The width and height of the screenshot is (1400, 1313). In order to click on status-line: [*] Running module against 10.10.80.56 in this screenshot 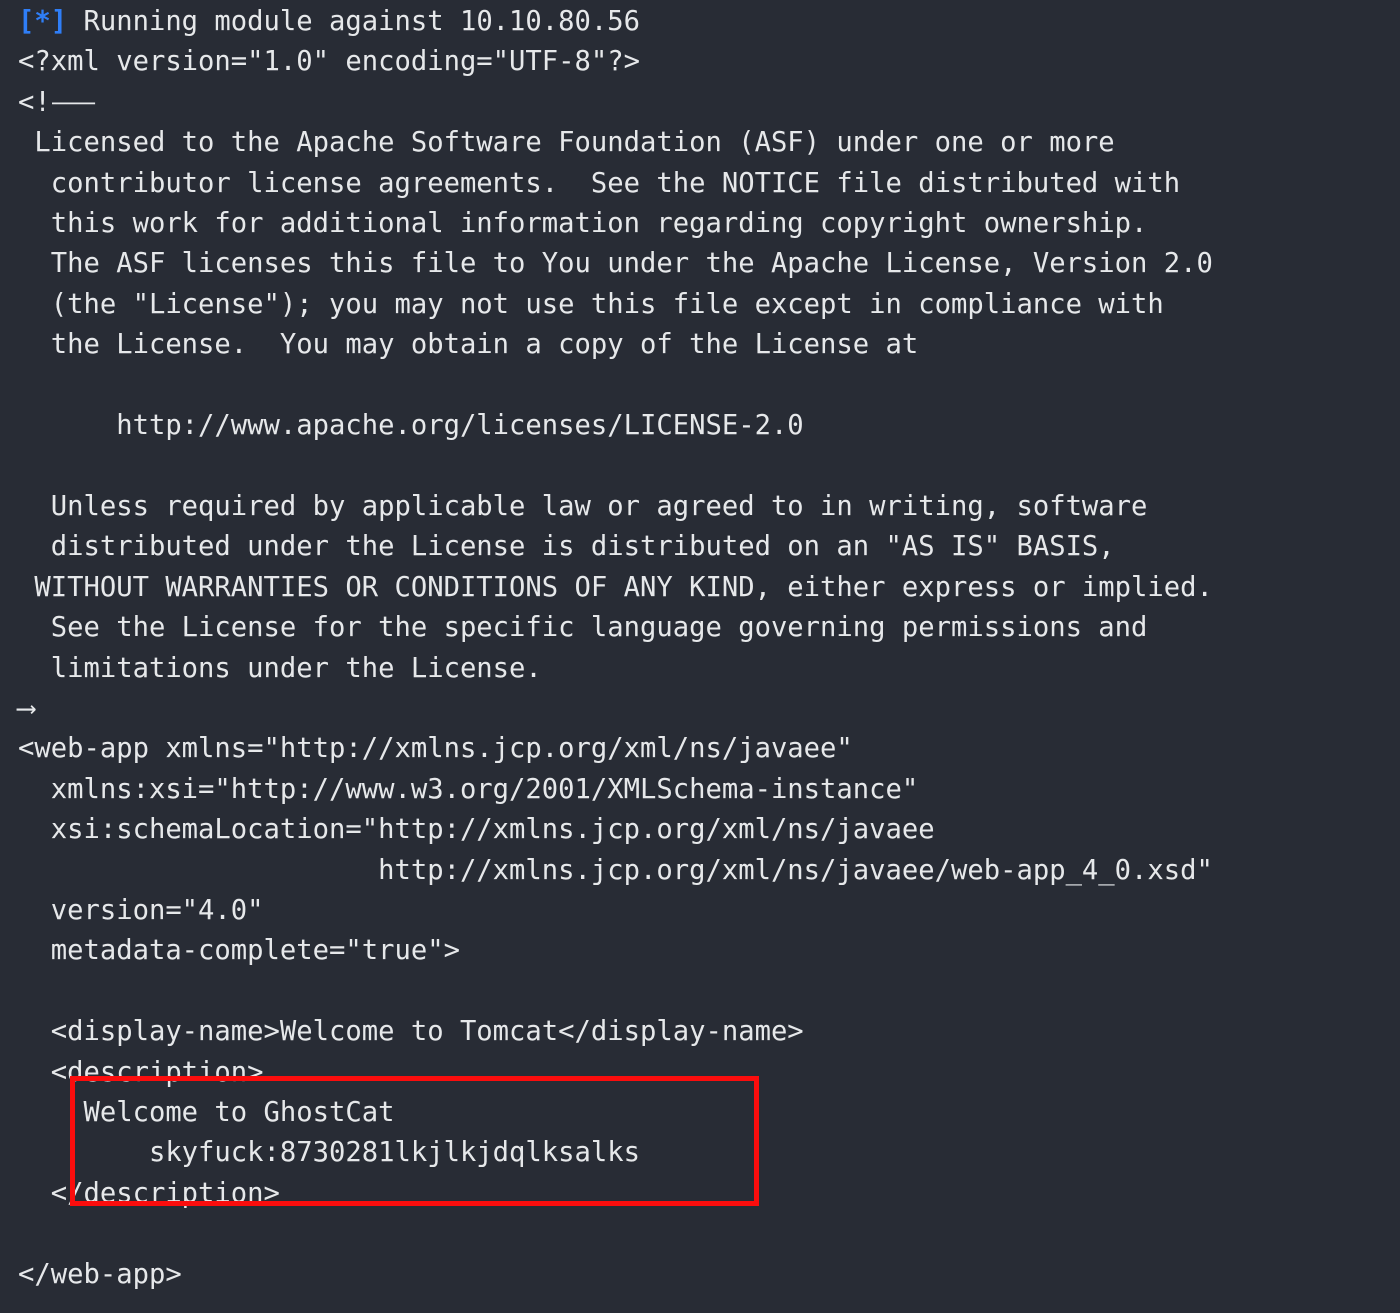, I will do `click(709, 22)`.